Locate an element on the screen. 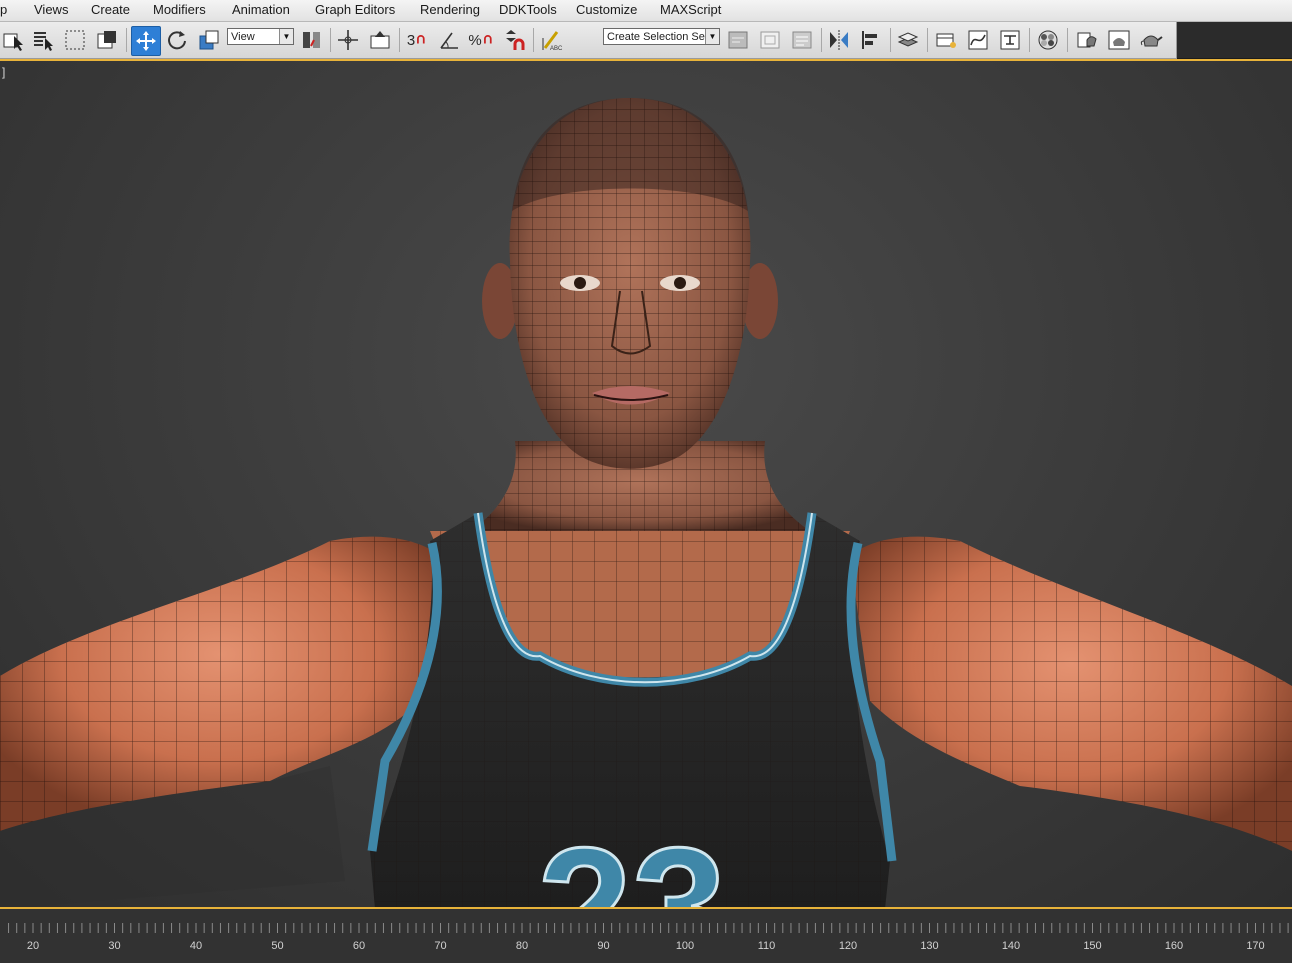  window-crossing-icon is located at coordinates (107, 40).